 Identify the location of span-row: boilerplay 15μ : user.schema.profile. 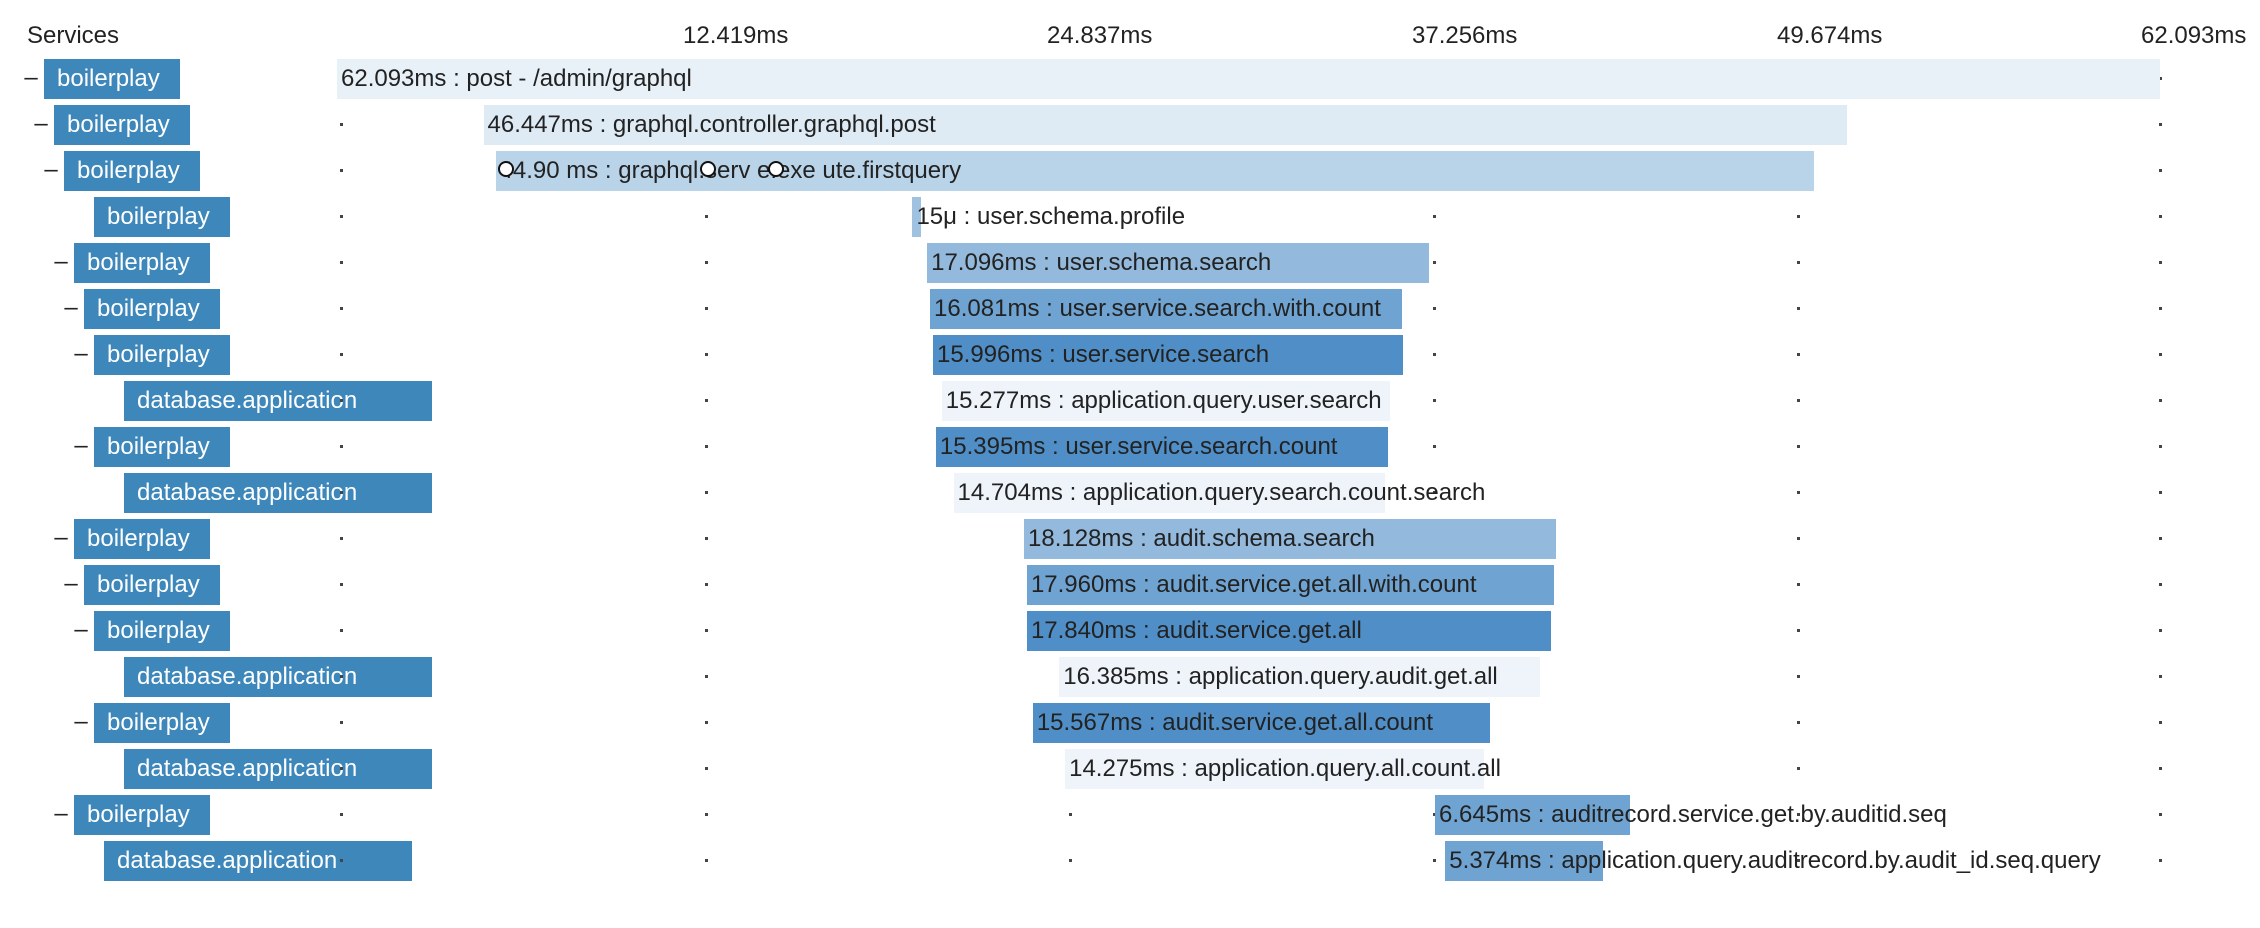
(1130, 217).